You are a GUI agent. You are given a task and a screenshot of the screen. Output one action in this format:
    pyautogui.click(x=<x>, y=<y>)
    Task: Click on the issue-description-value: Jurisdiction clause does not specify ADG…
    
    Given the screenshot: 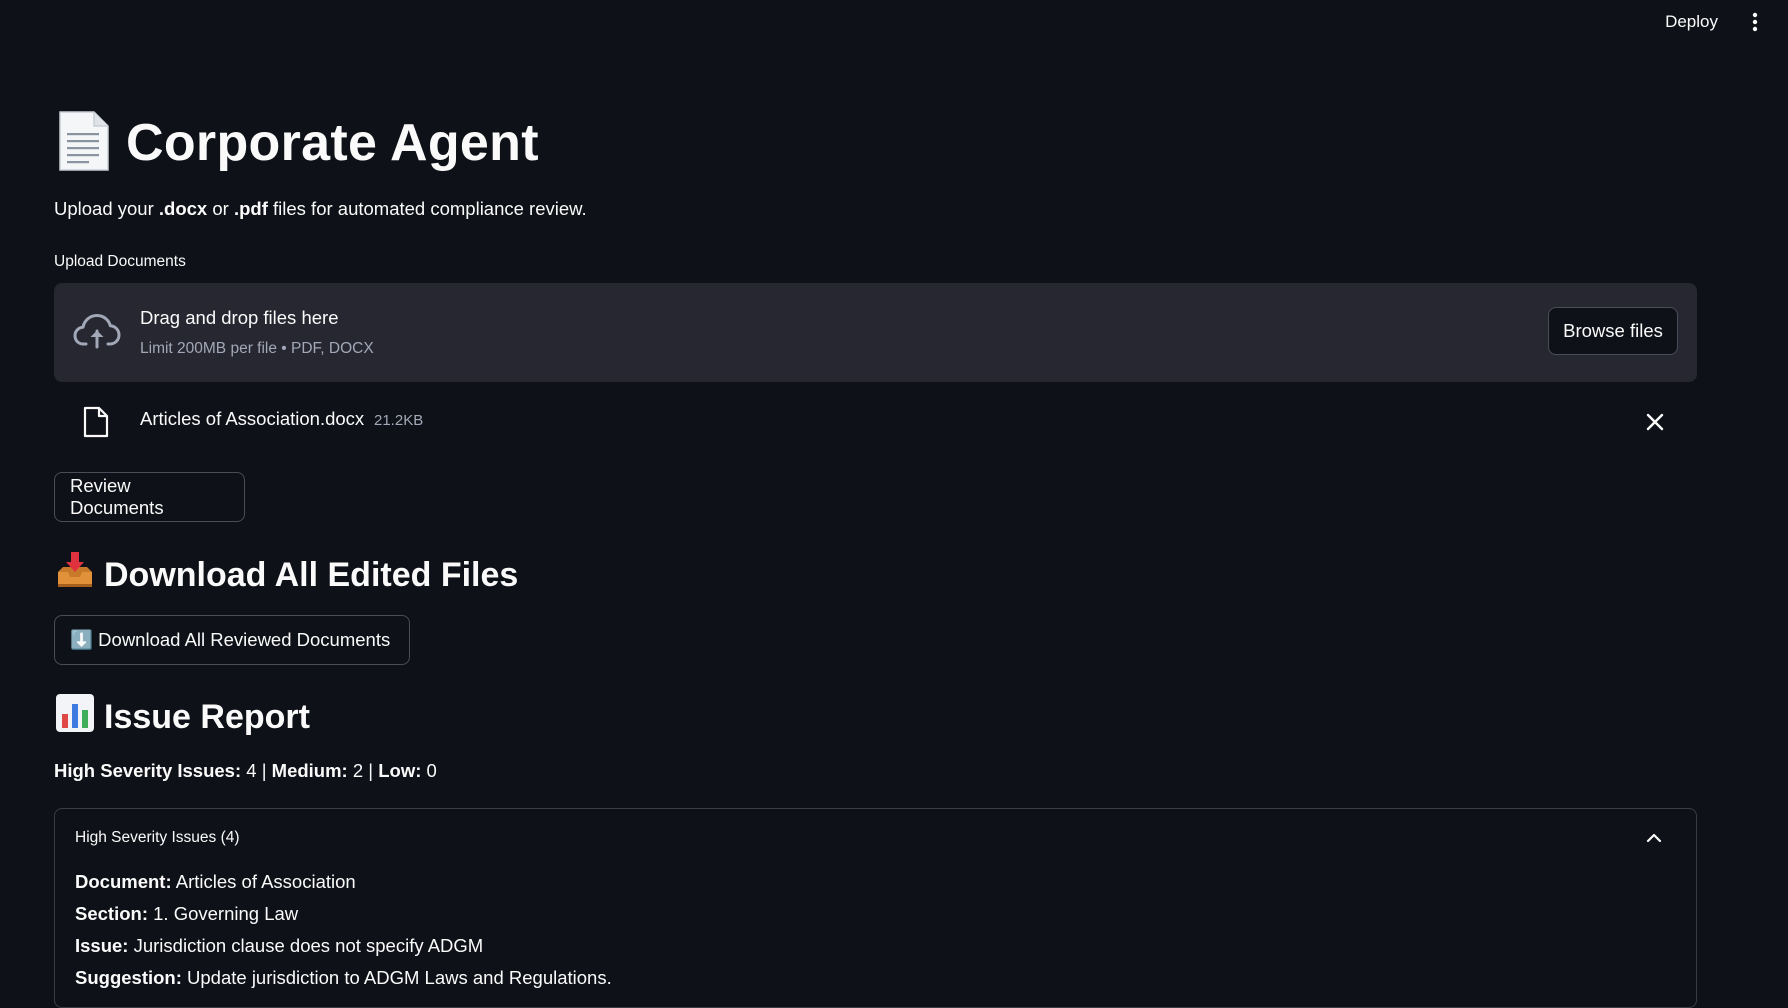 What is the action you would take?
    pyautogui.click(x=306, y=945)
    